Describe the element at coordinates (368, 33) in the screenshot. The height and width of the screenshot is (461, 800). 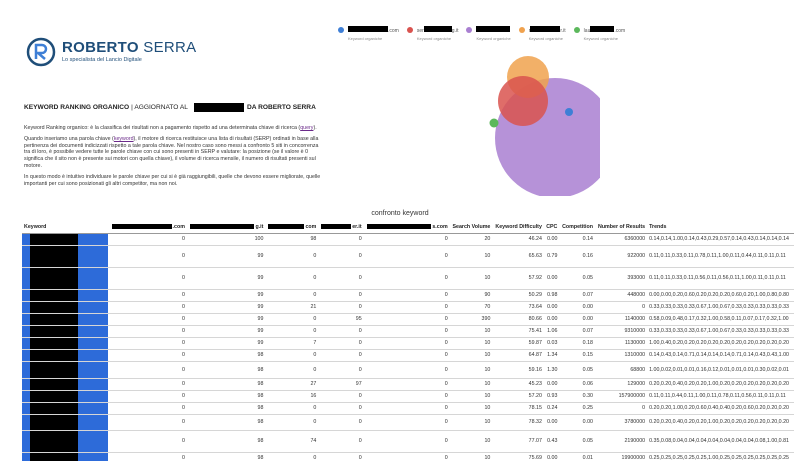
I see `legend-item: .com Keyword organiche` at that location.